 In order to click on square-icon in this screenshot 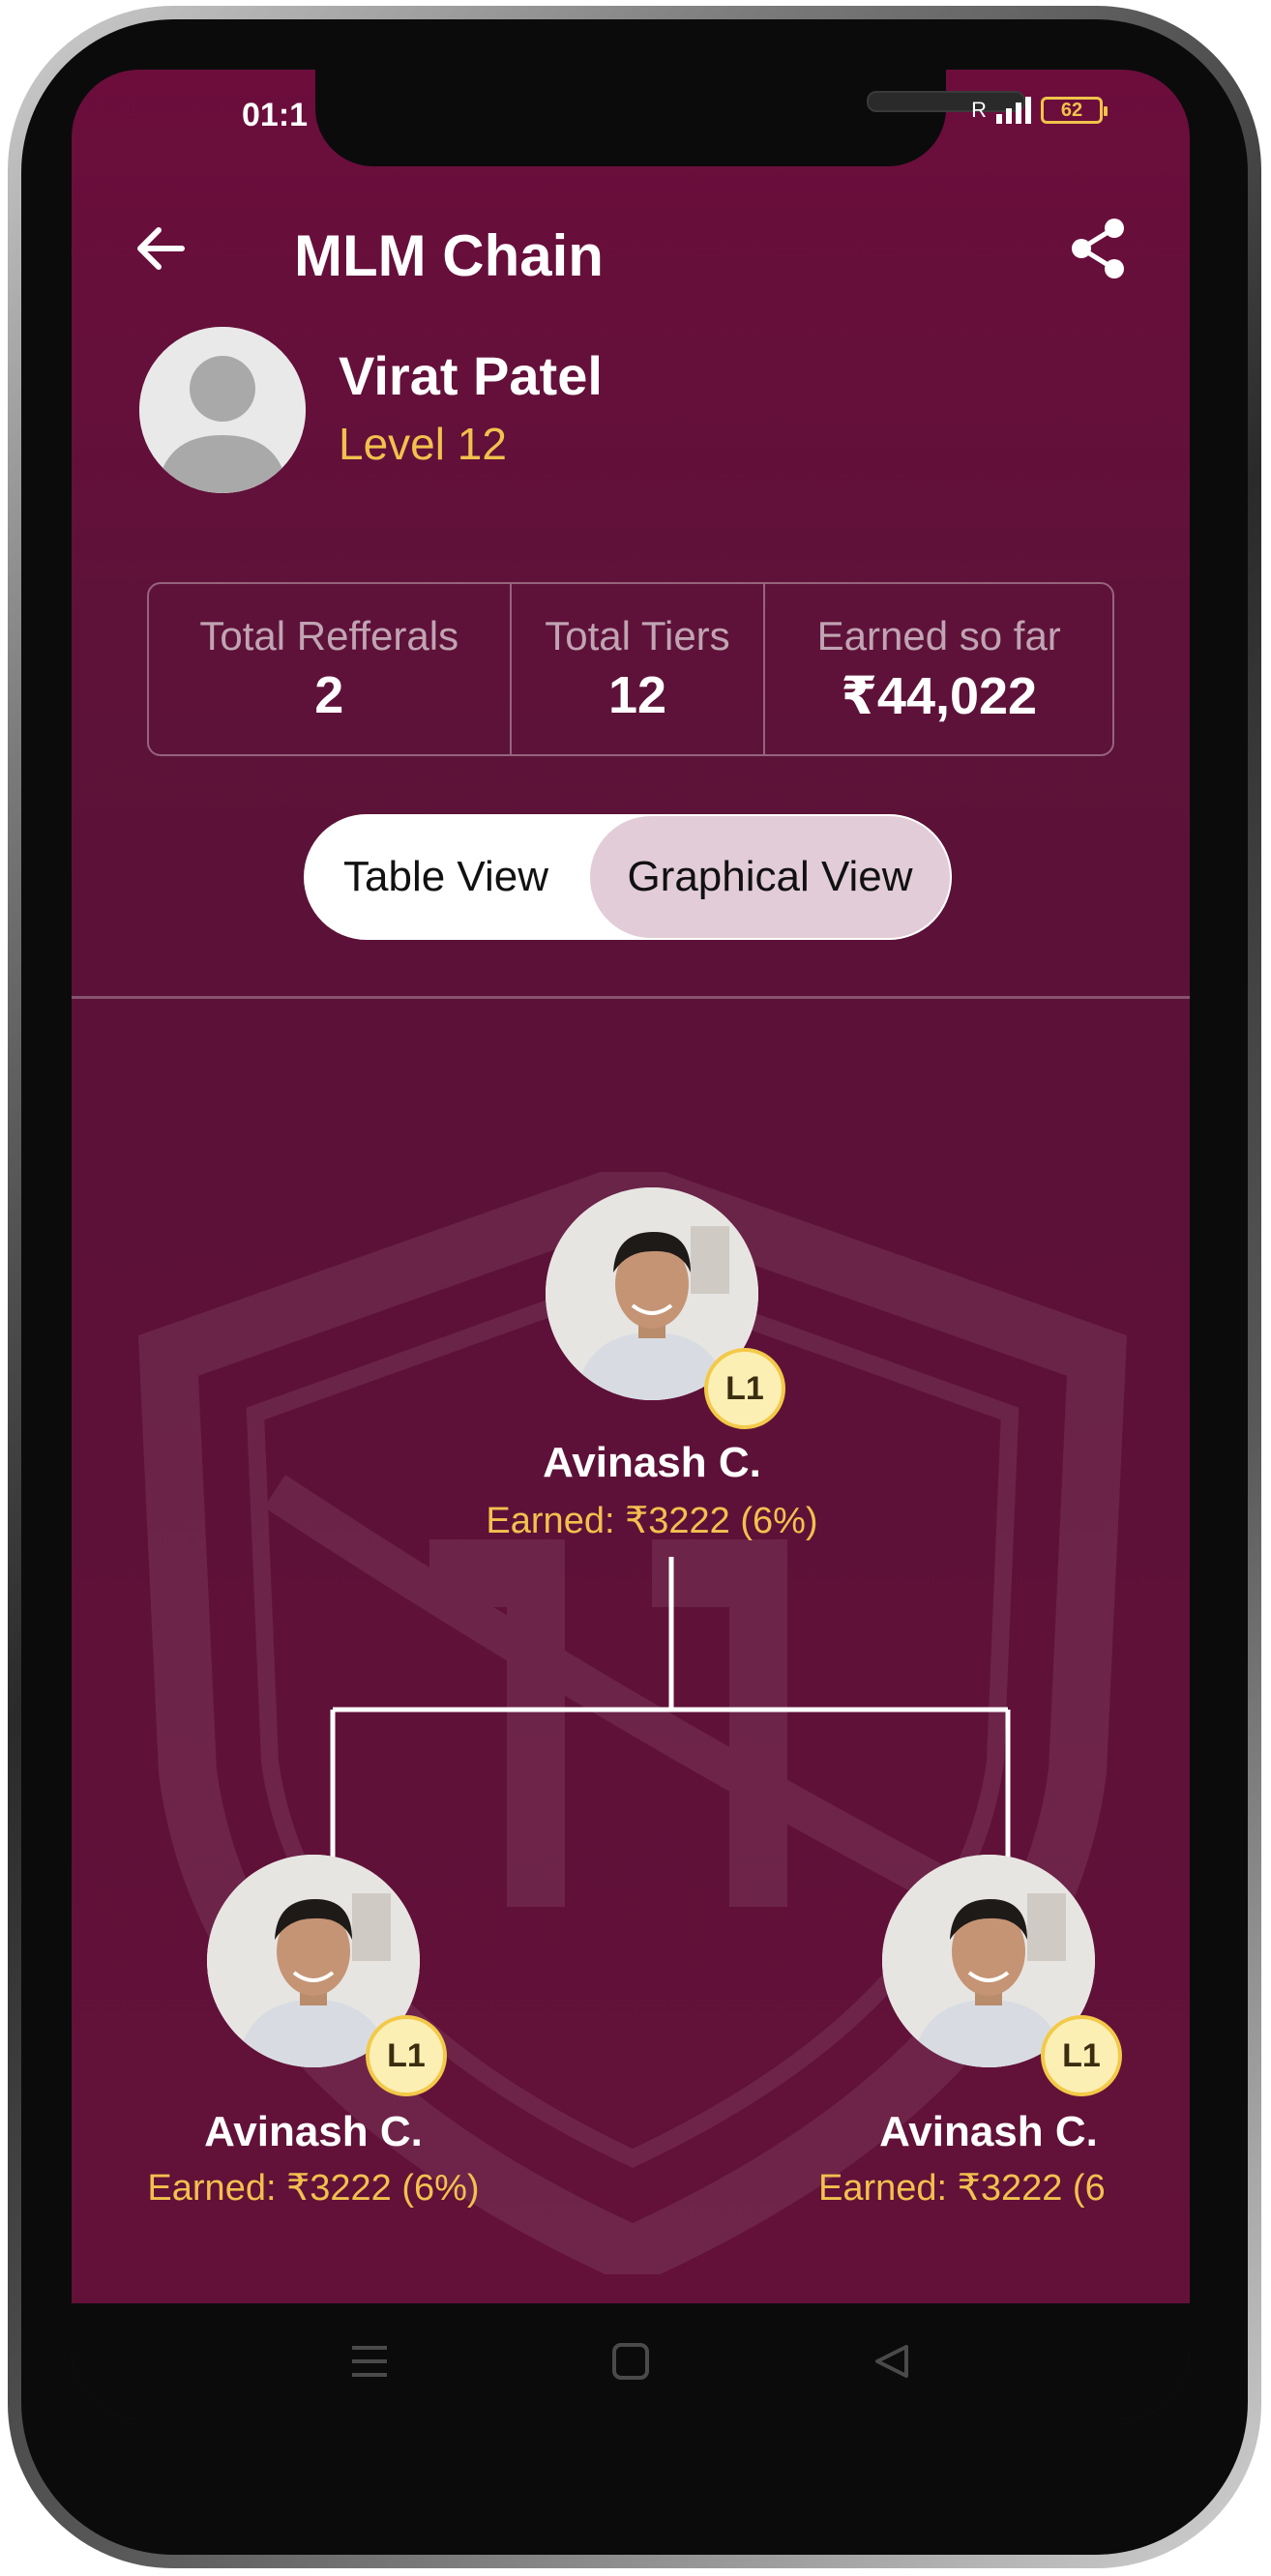, I will do `click(631, 2361)`.